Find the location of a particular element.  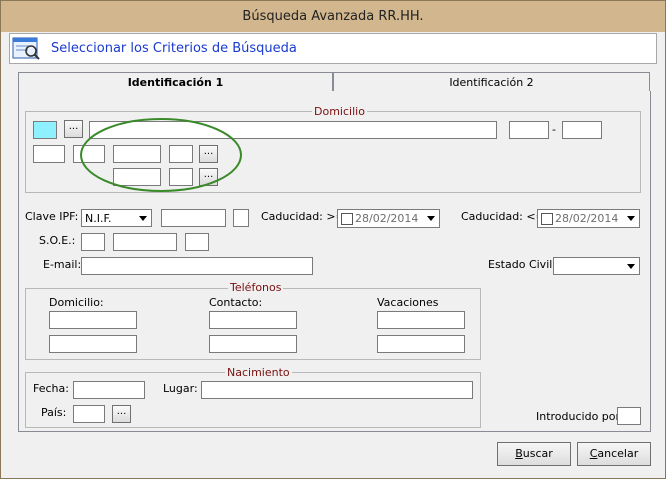

nacimiento-title: Nacimiento is located at coordinates (258, 372).